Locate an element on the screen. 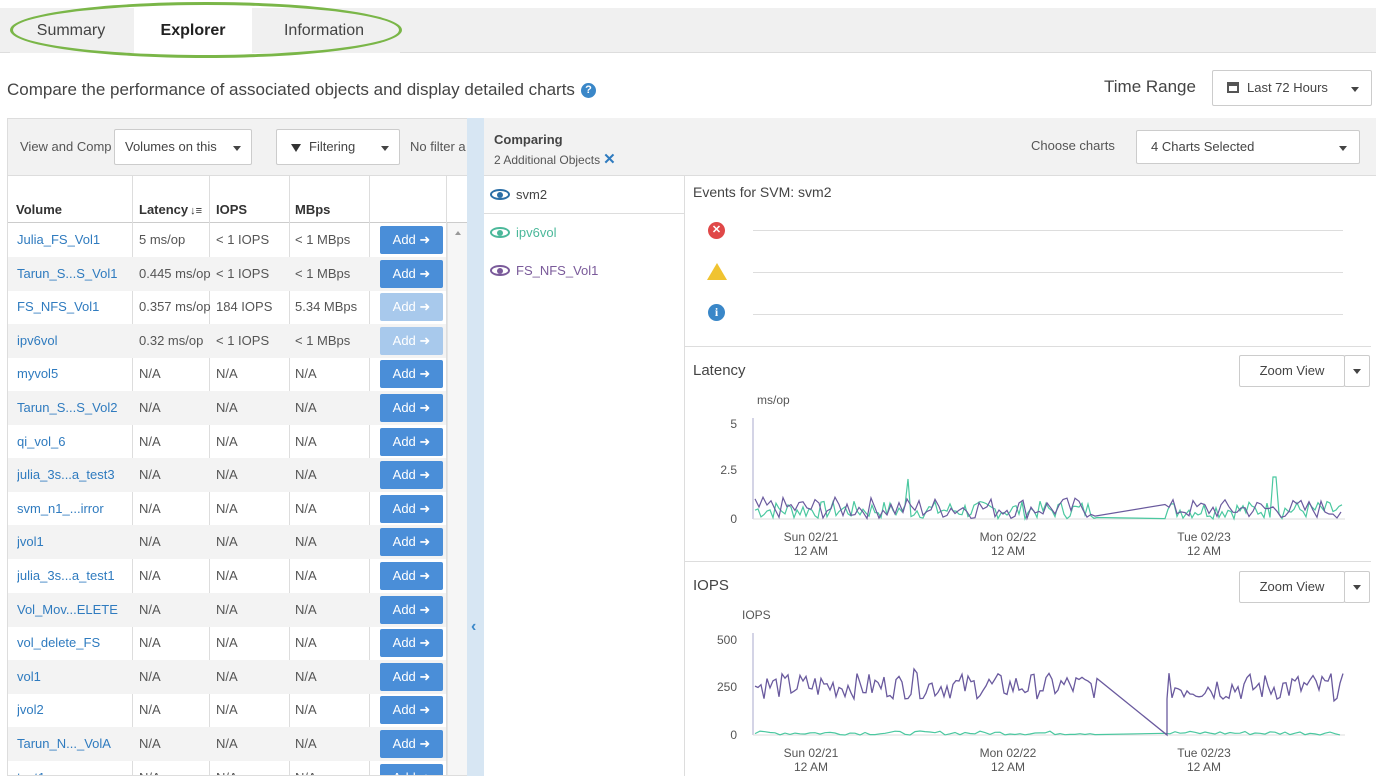  time-range-value: Last 72 Hours is located at coordinates (1287, 87).